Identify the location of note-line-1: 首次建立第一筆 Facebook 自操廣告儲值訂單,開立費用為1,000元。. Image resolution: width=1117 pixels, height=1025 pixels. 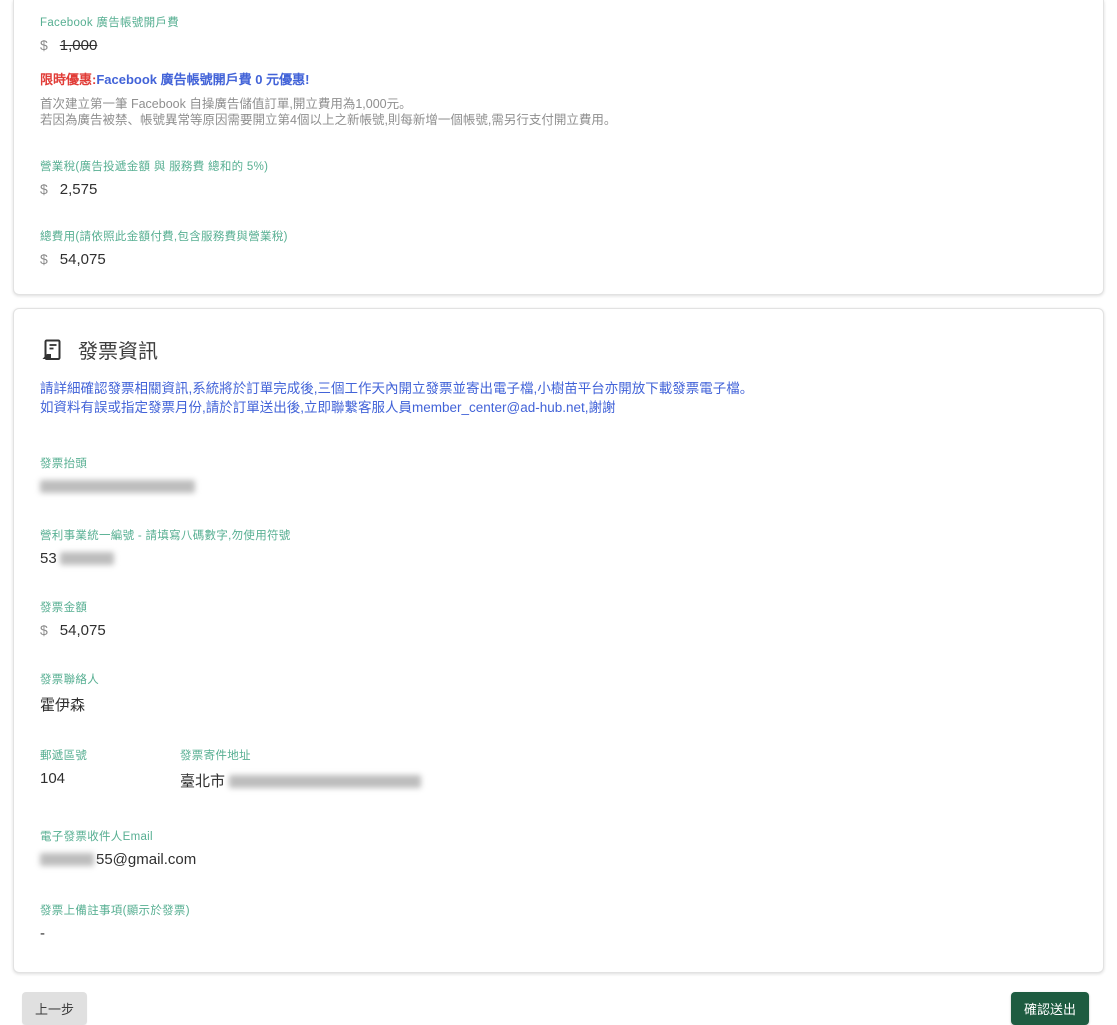
(226, 104).